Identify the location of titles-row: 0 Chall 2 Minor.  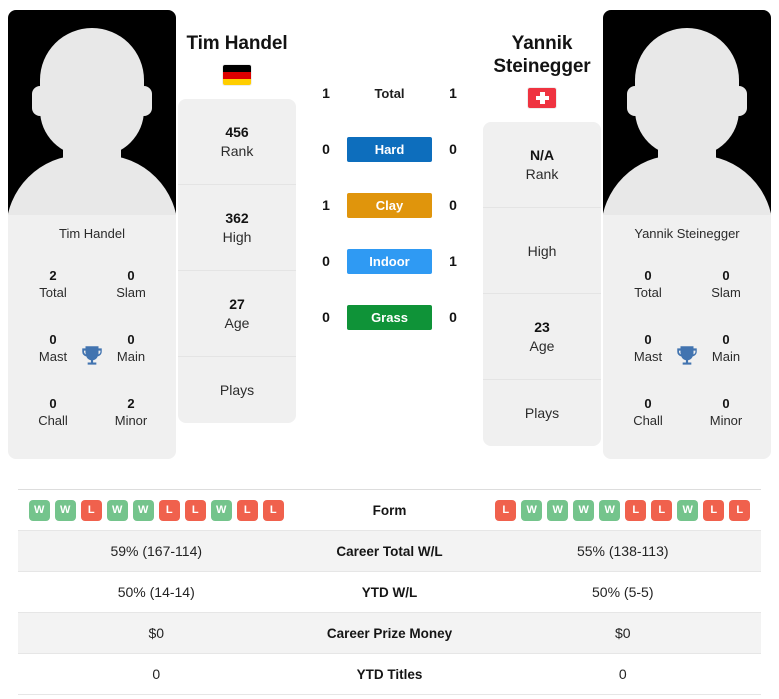
(92, 413).